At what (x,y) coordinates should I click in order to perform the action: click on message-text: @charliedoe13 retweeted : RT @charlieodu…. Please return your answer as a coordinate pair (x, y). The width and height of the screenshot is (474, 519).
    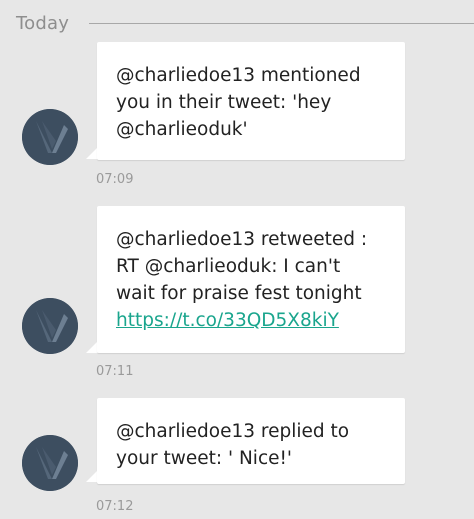
    Looking at the image, I should click on (242, 266).